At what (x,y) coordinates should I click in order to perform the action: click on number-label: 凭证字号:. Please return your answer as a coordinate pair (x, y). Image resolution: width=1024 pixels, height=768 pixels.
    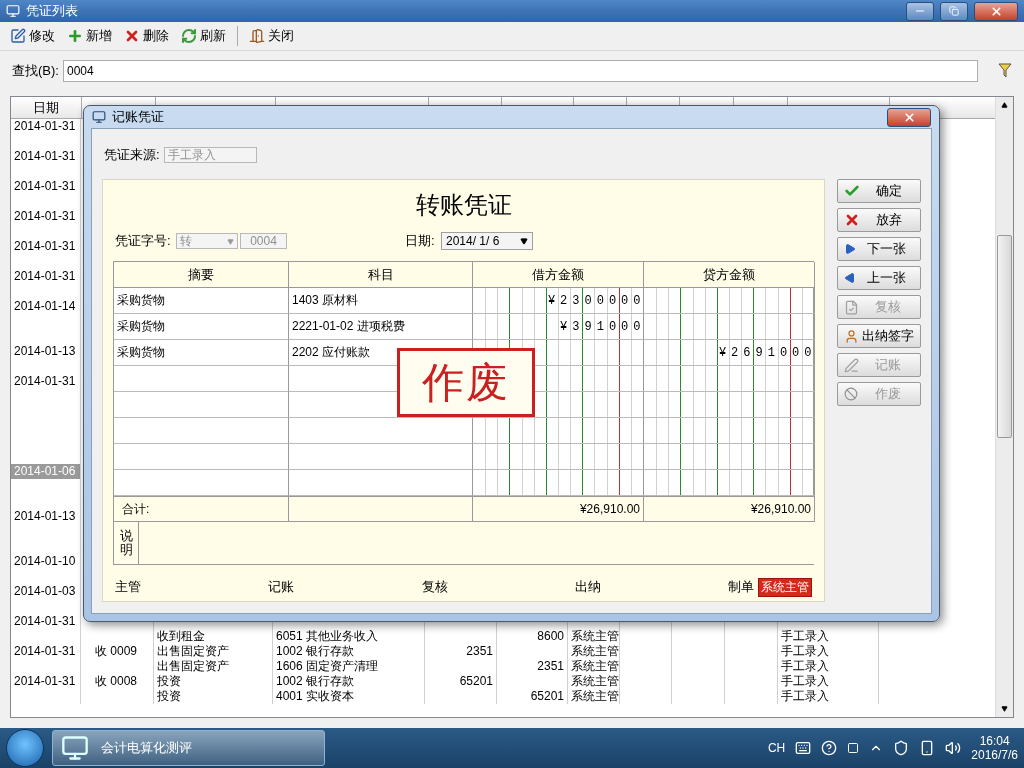
    Looking at the image, I should click on (143, 241).